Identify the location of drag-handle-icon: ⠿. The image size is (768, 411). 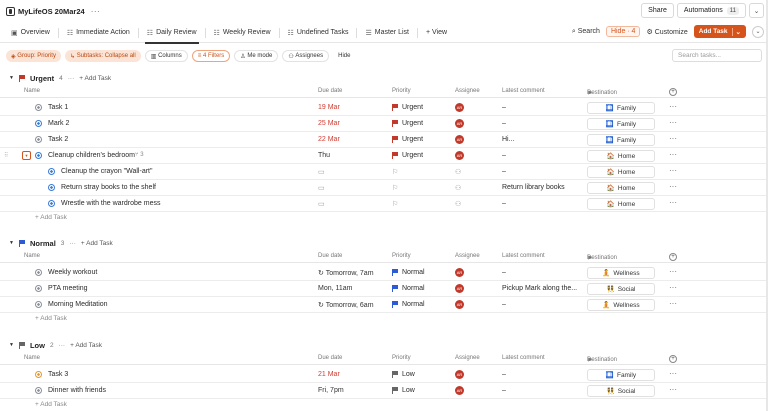
(6, 155).